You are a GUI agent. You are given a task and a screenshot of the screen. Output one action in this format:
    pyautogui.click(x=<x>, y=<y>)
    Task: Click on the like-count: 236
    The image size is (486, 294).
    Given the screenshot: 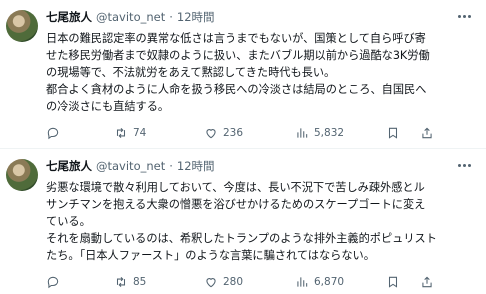 What is the action you would take?
    pyautogui.click(x=233, y=133)
    